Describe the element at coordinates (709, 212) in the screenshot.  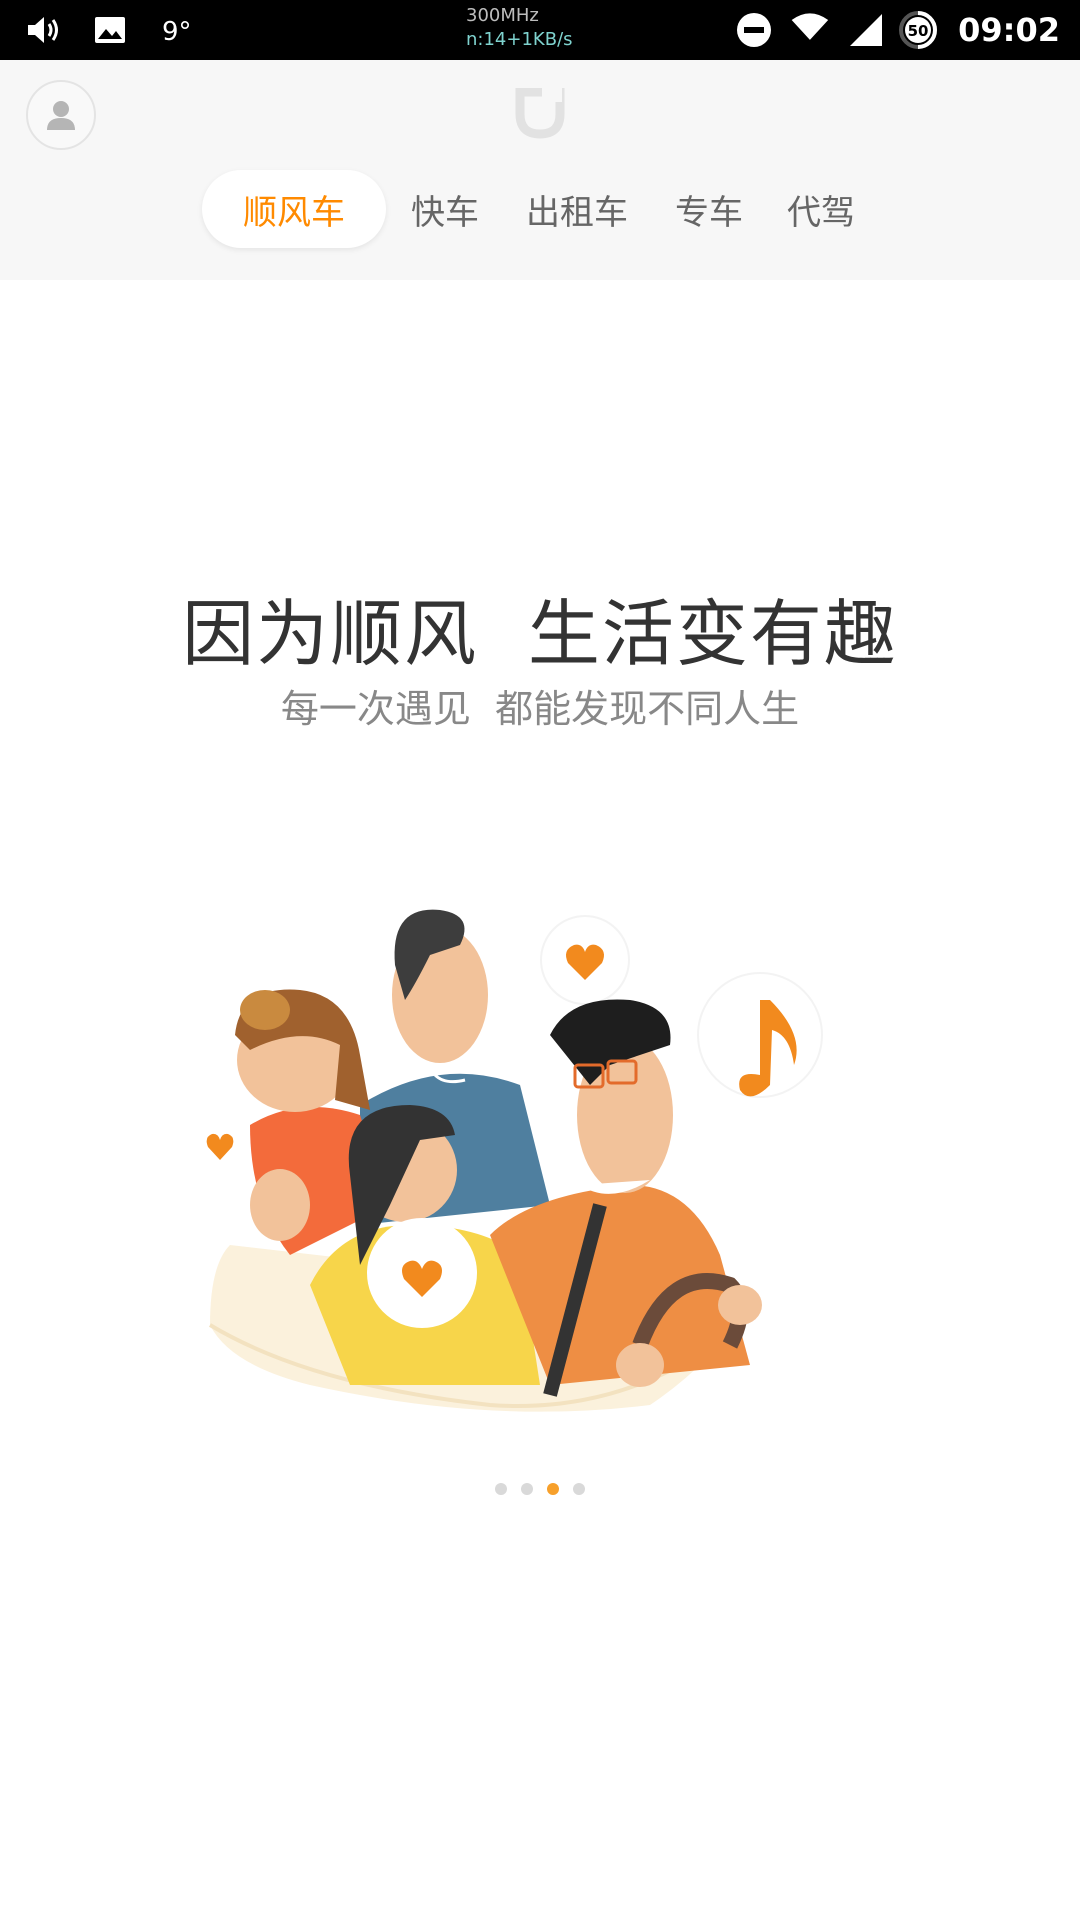
I see `tab-label: 专车` at that location.